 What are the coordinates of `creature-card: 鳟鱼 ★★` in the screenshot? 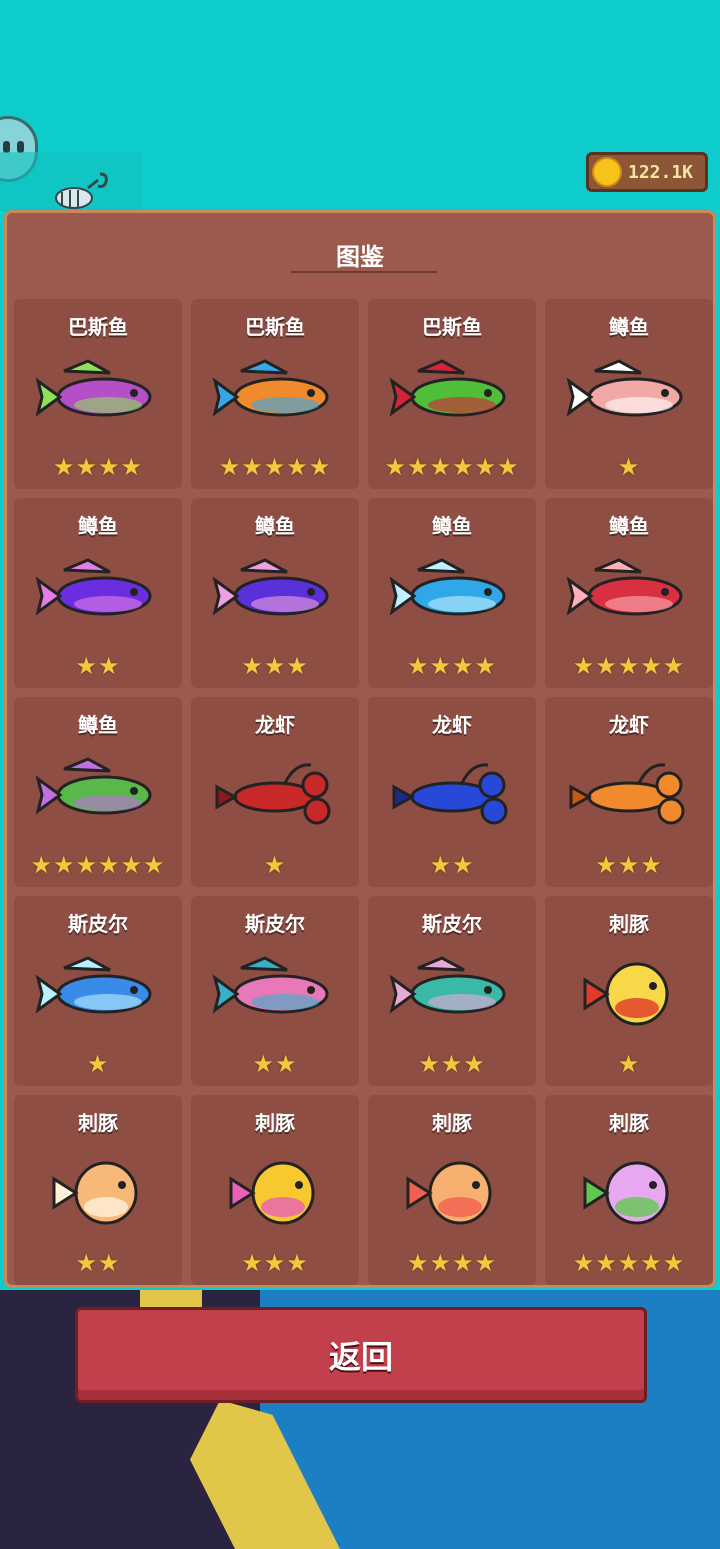 It's located at (98, 593).